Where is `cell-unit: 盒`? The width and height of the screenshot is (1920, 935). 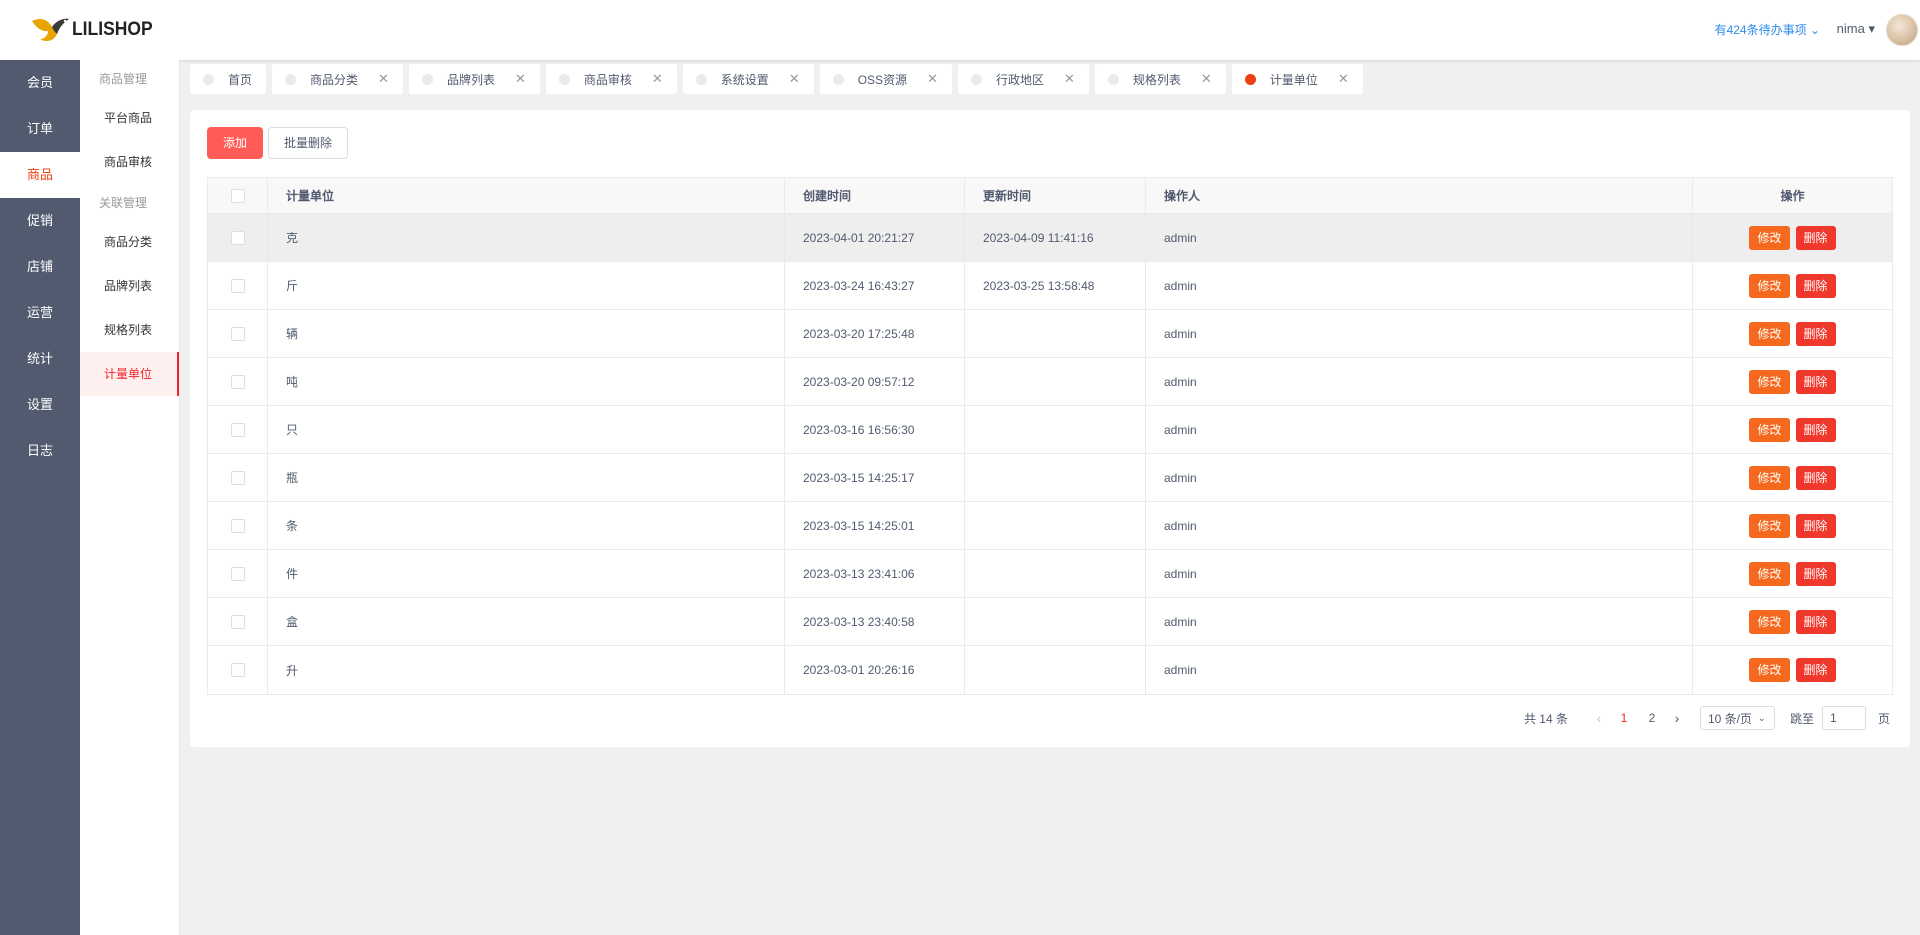 cell-unit: 盒 is located at coordinates (526, 621).